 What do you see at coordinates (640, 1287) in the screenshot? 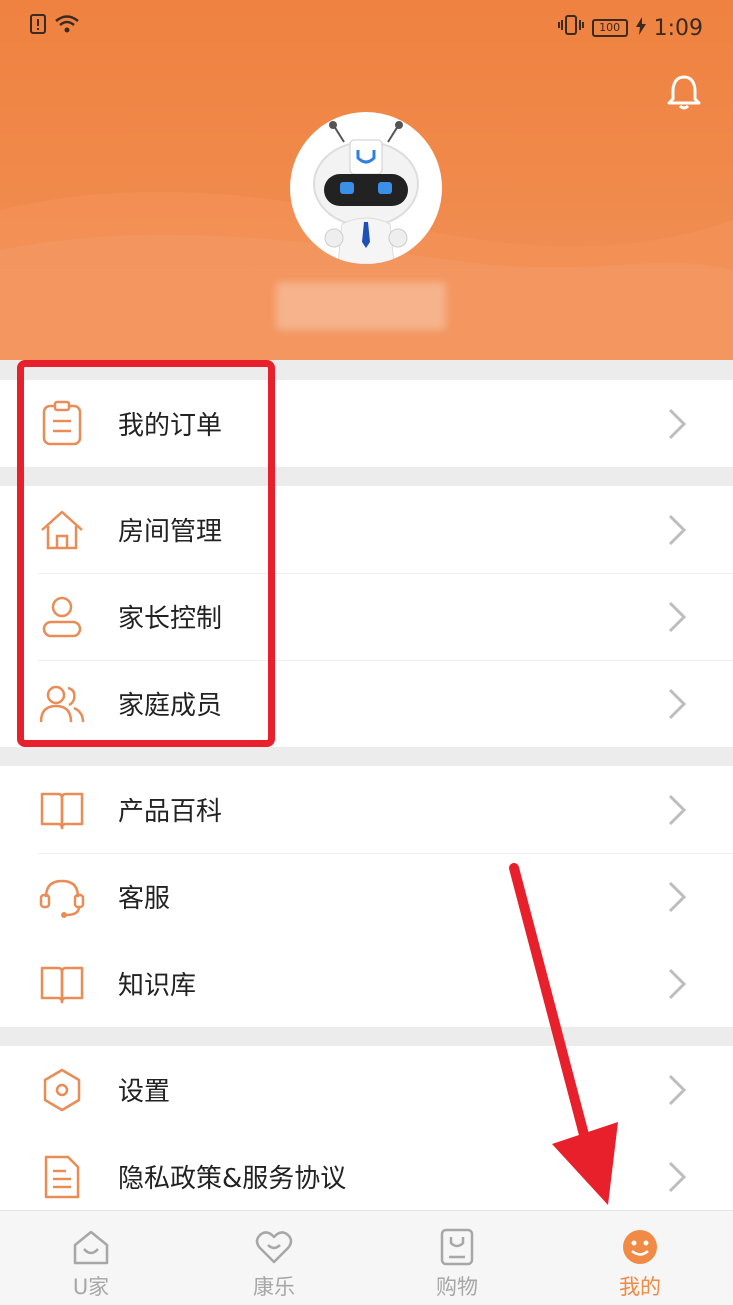
I see `tab-label: 我的` at bounding box center [640, 1287].